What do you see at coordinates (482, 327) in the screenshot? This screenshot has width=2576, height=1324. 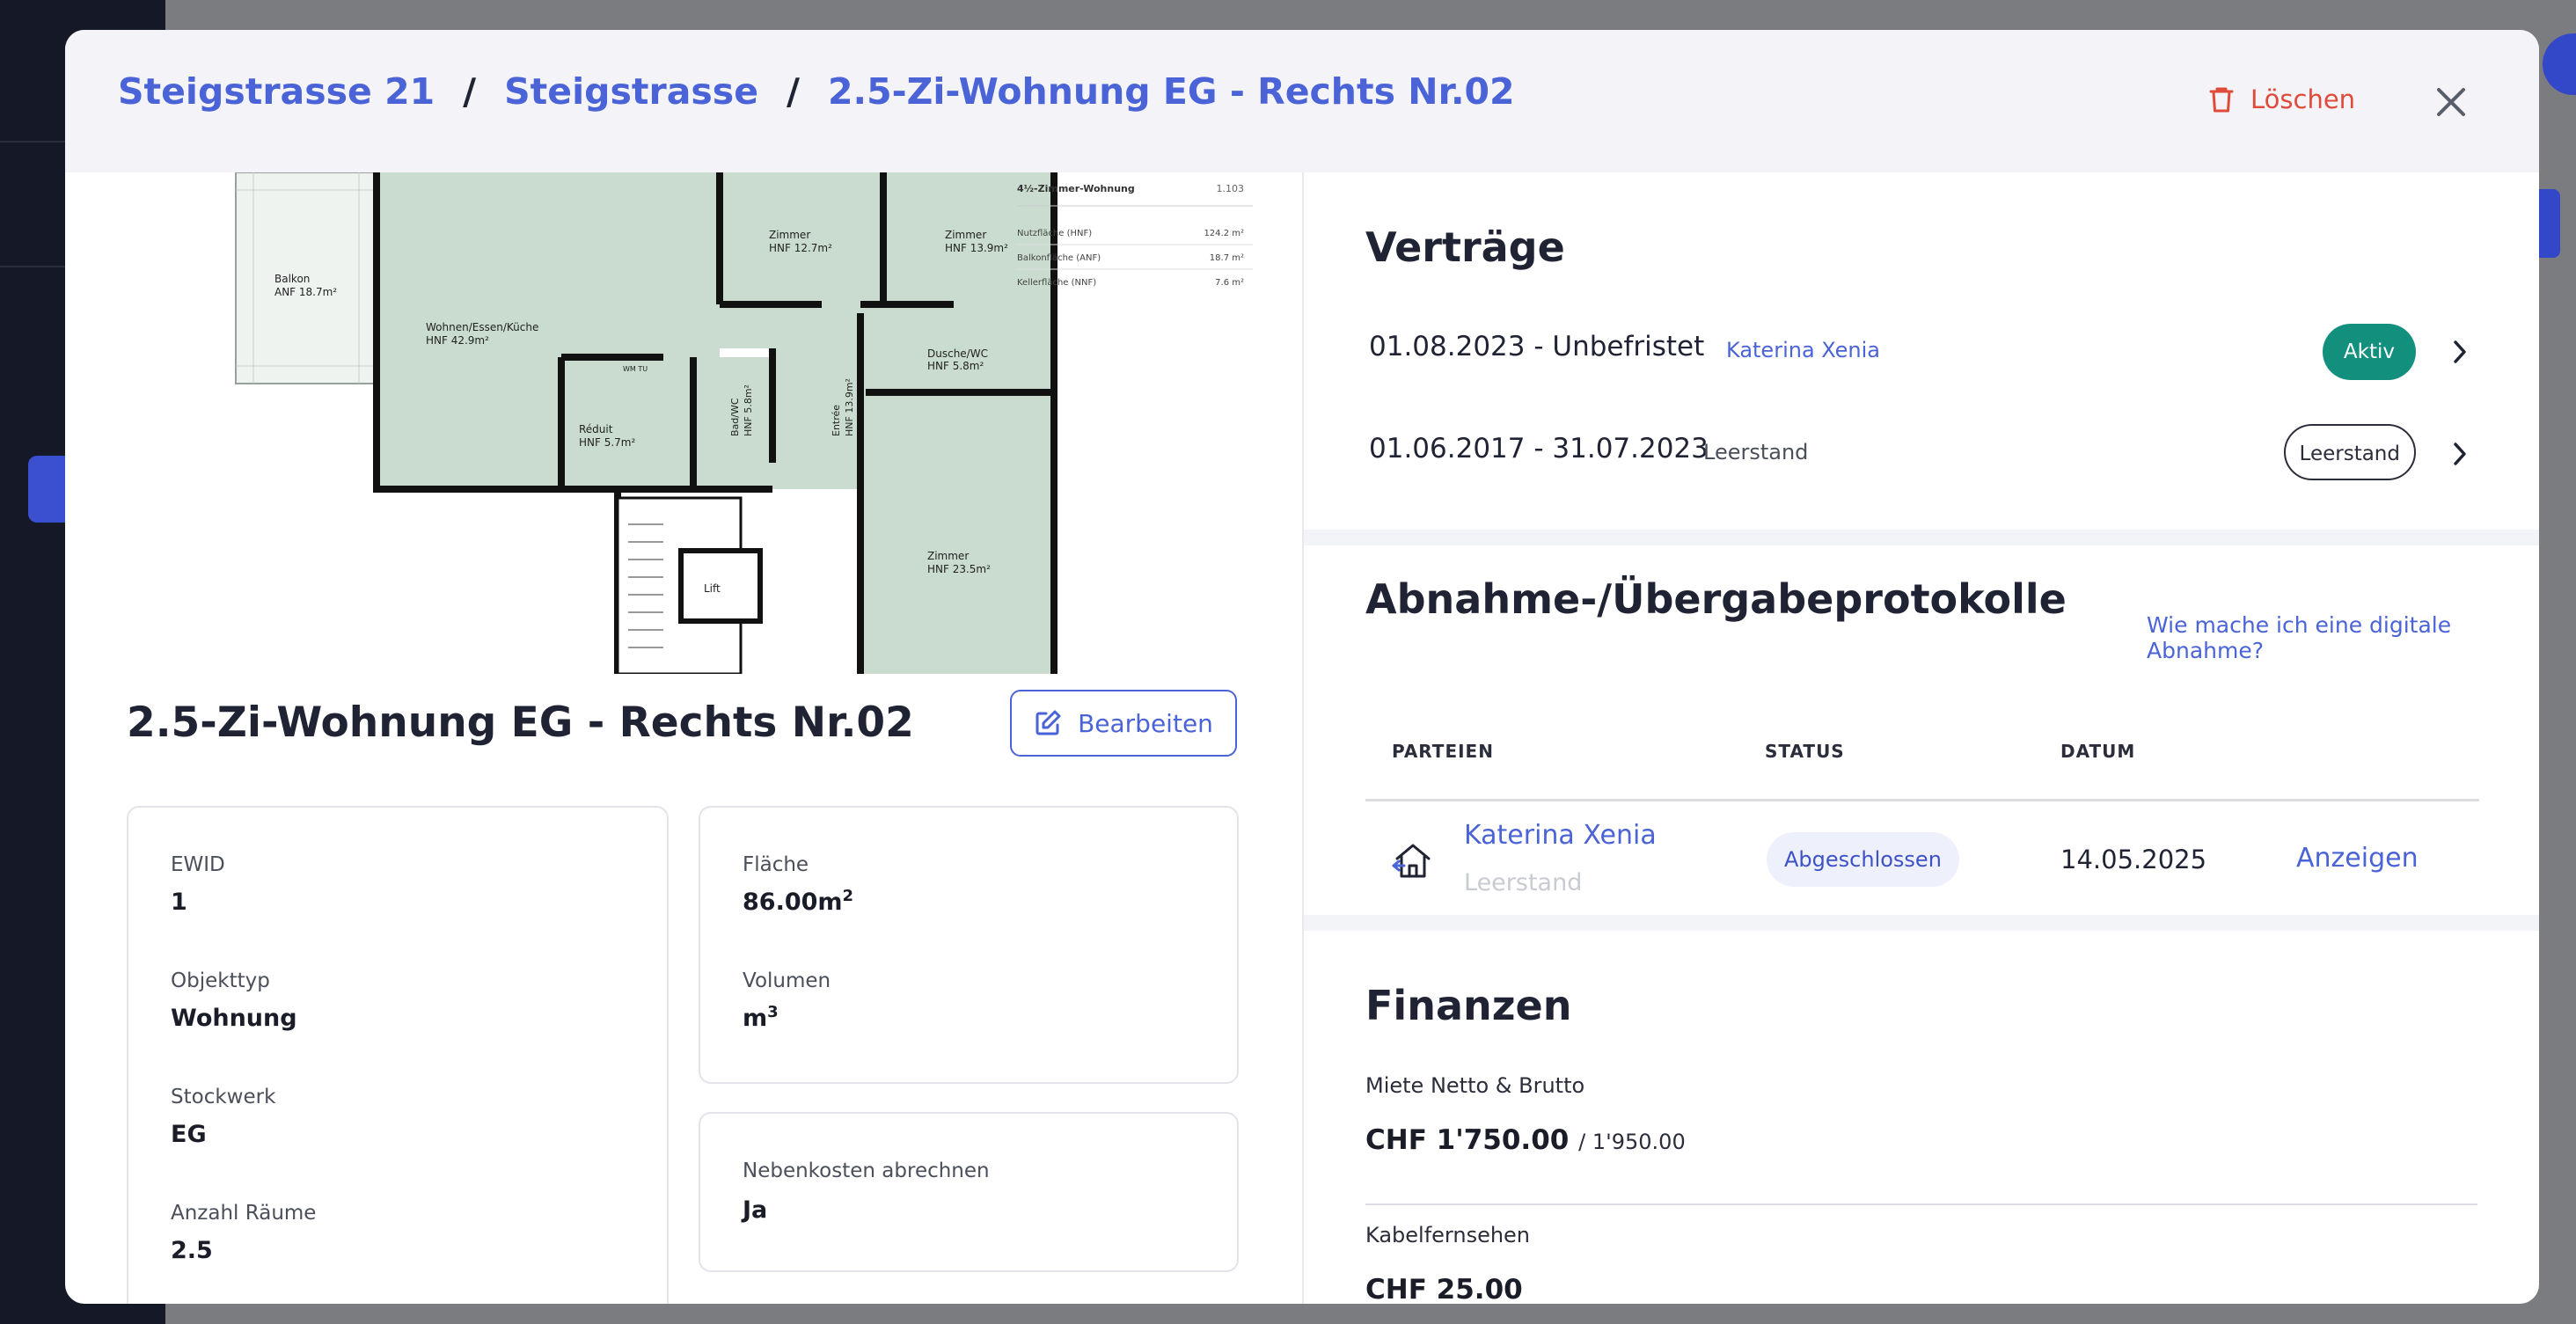 I see `room-label-wohnen: Wohnen/Essen/Küche` at bounding box center [482, 327].